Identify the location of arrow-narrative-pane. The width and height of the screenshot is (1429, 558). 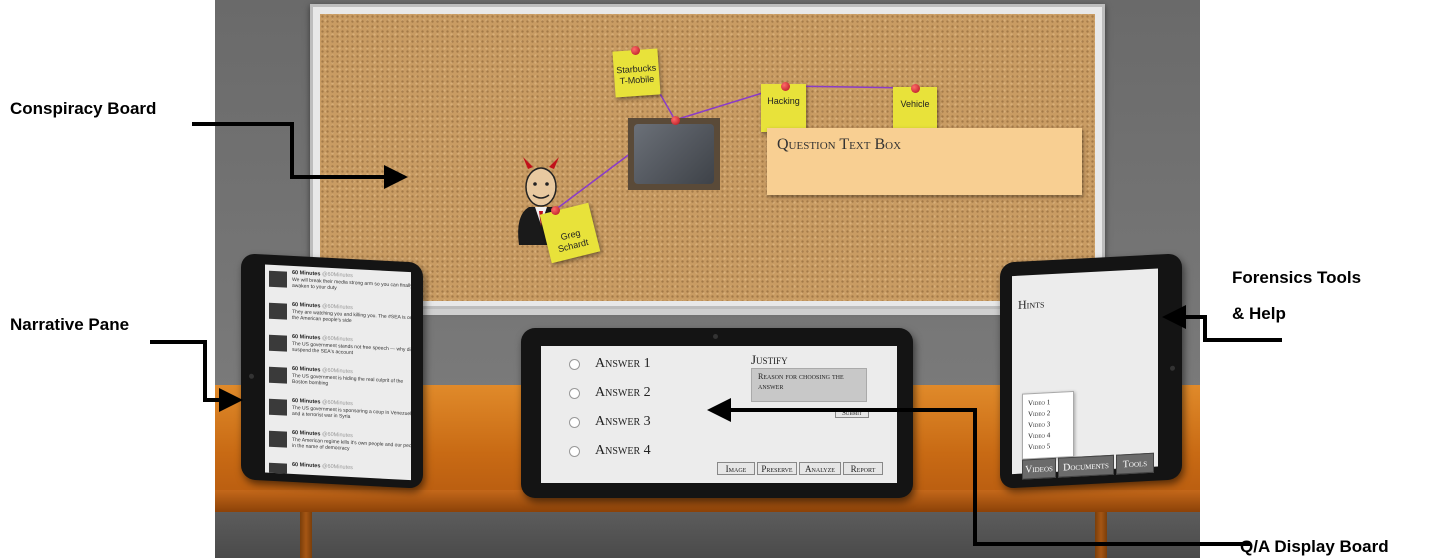
(196, 376).